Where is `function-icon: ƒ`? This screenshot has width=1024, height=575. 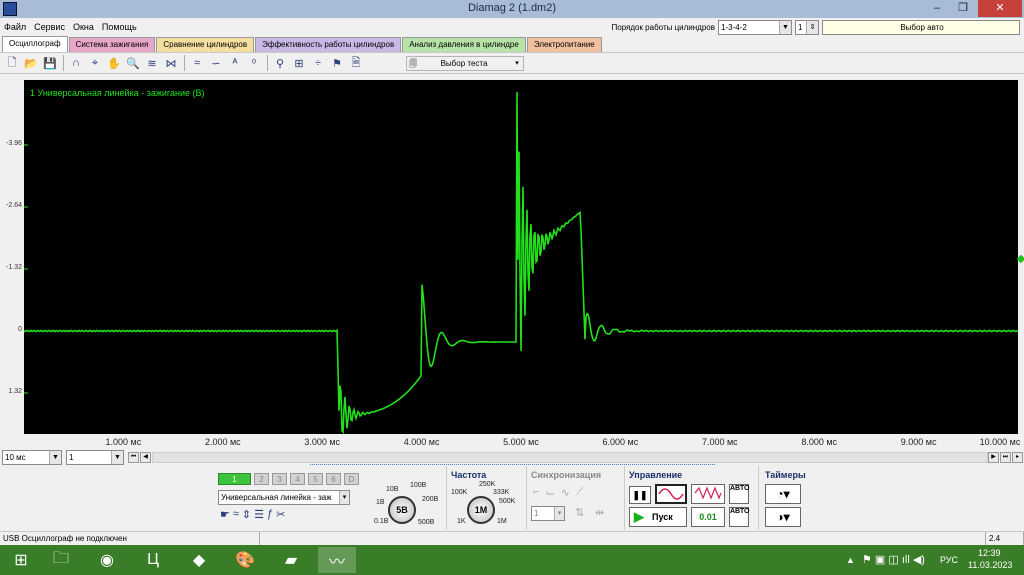 function-icon: ƒ is located at coordinates (270, 514).